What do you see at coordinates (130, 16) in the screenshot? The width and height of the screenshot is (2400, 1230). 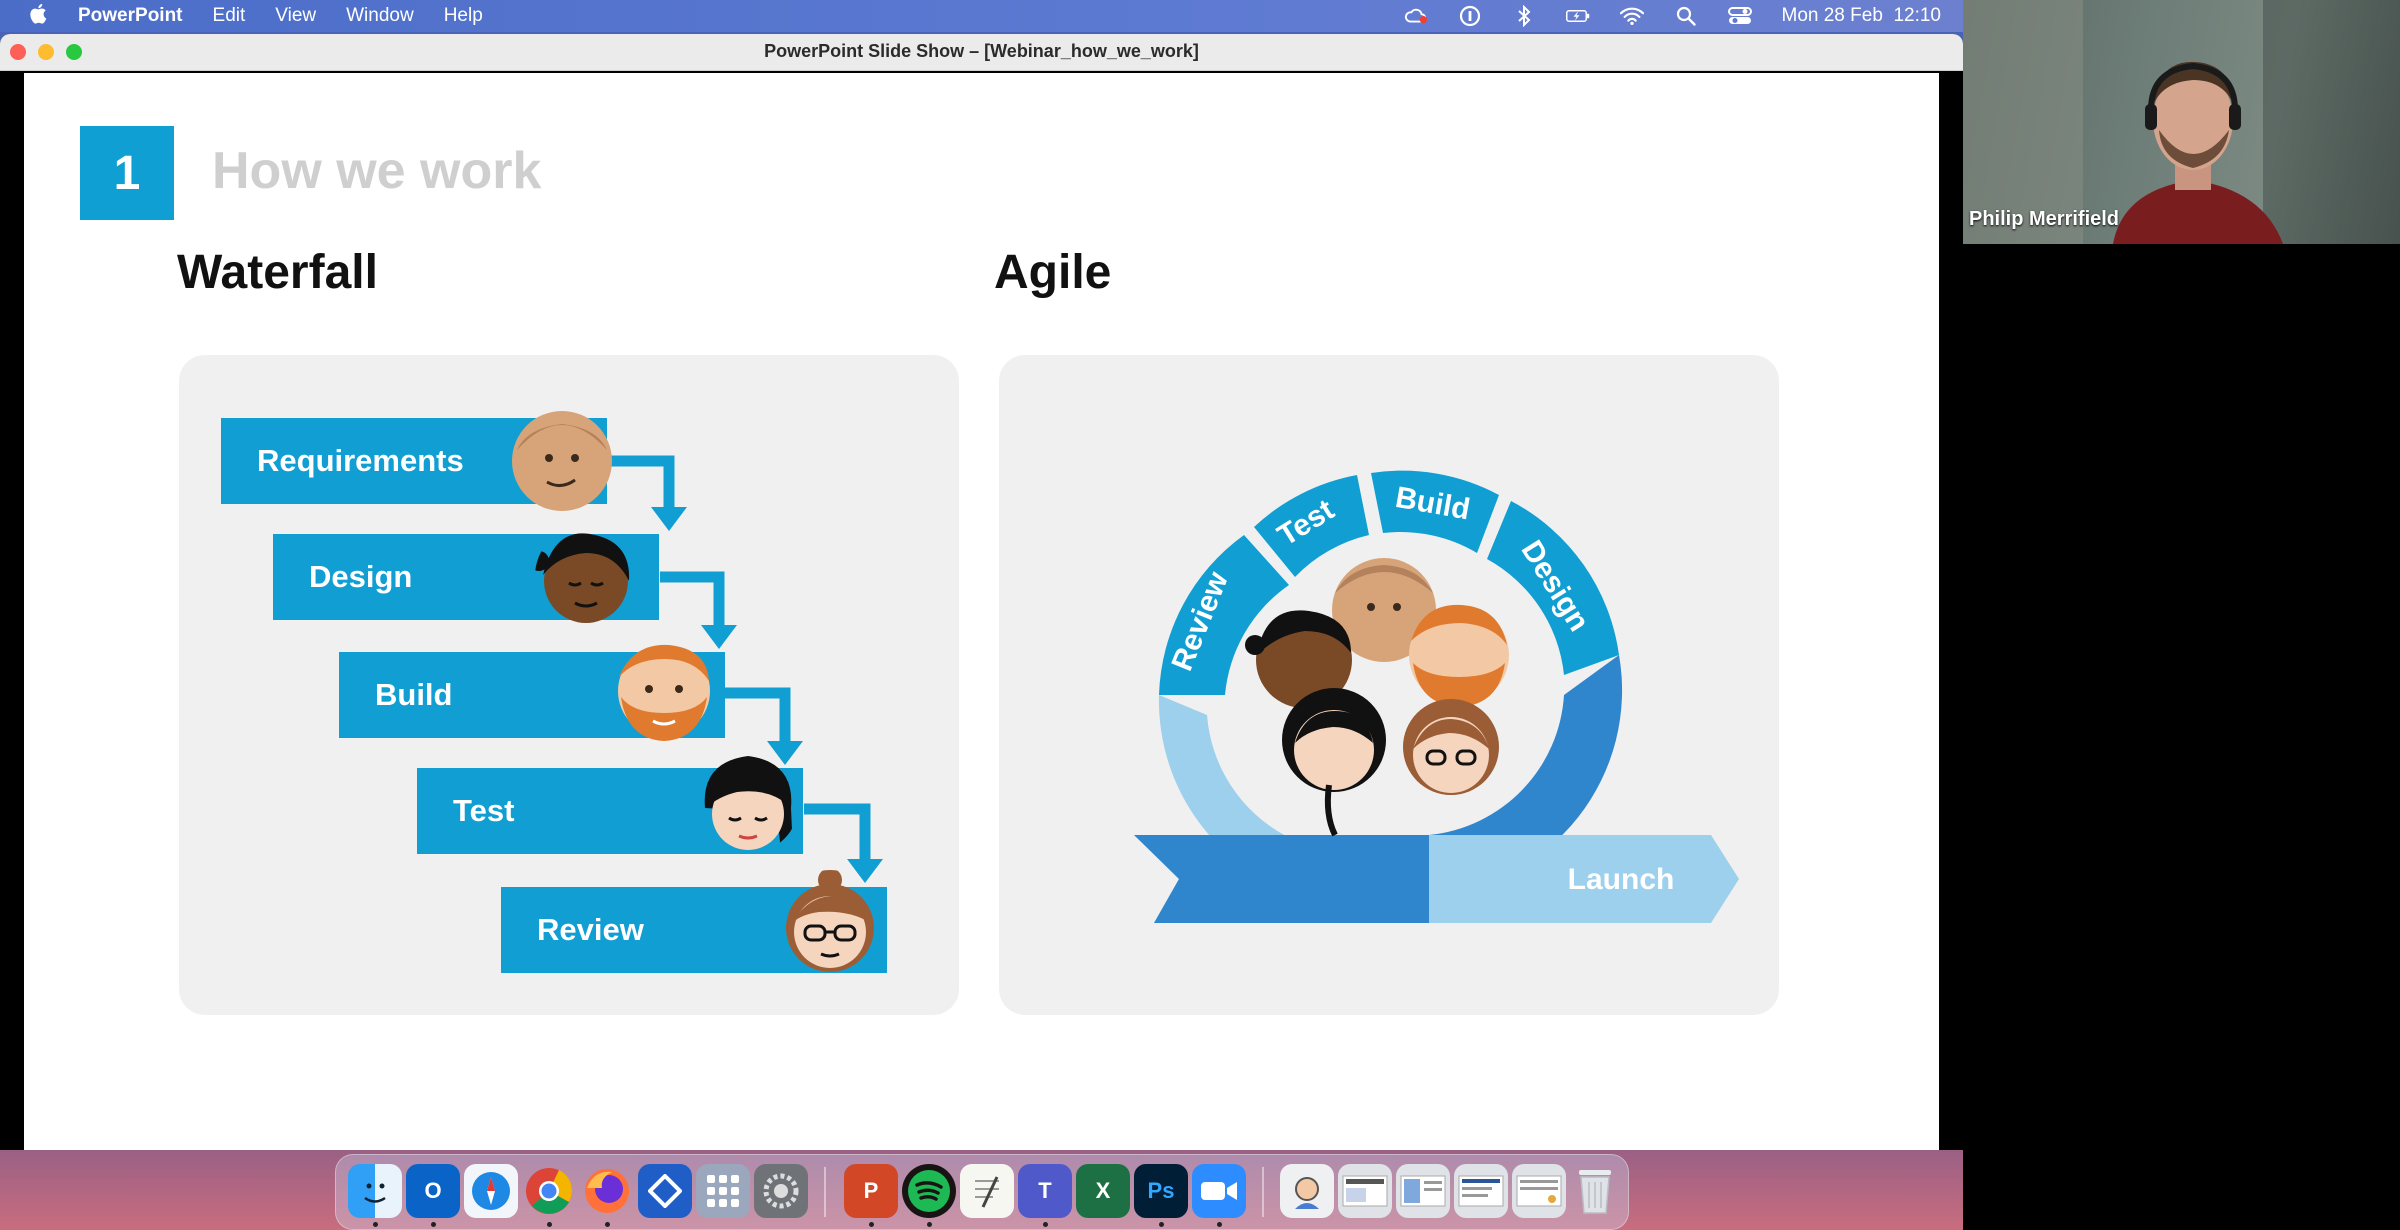 I see `app-menu-powerpoint: PowerPoint` at bounding box center [130, 16].